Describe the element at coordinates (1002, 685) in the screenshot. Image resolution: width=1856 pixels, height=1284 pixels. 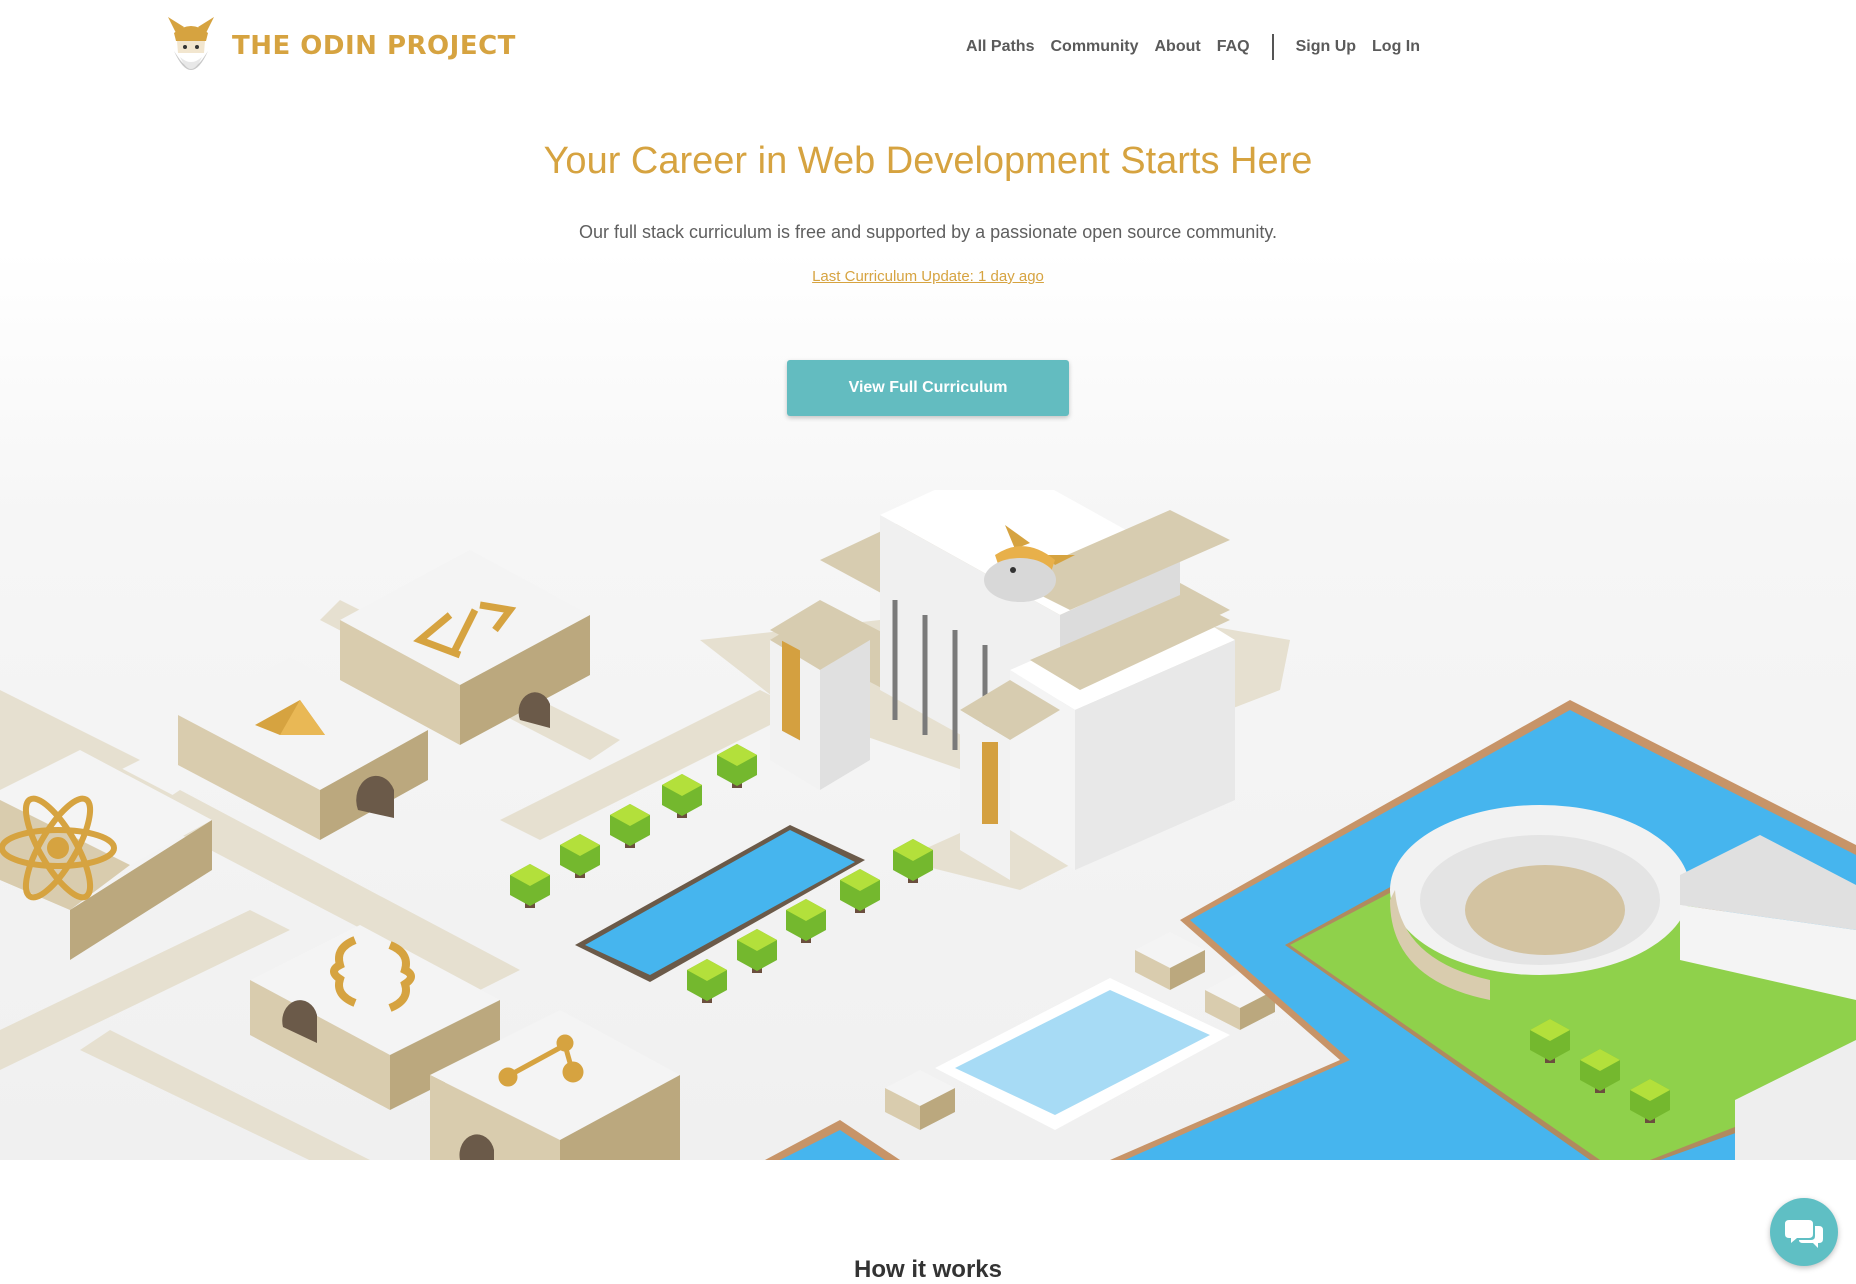
I see `main-building` at that location.